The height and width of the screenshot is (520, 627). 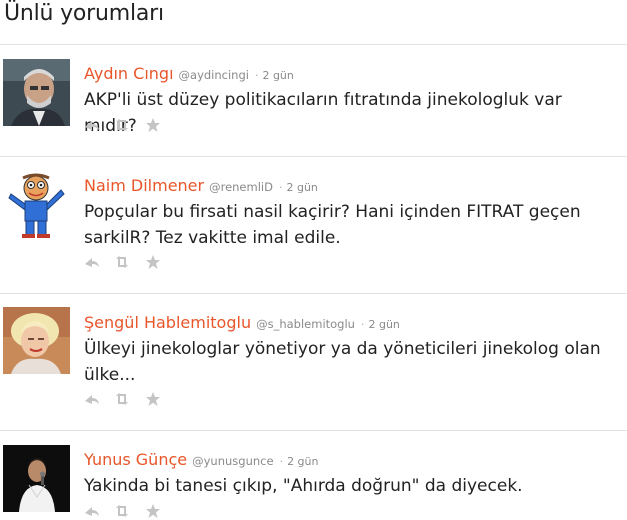 What do you see at coordinates (241, 187) in the screenshot?
I see `author-handle: @renemliD` at bounding box center [241, 187].